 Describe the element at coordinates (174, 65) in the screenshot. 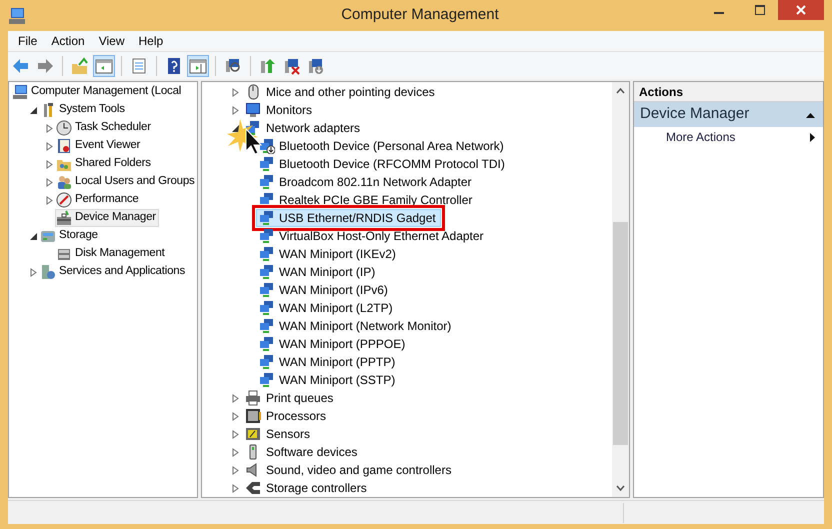

I see `help-icon` at that location.